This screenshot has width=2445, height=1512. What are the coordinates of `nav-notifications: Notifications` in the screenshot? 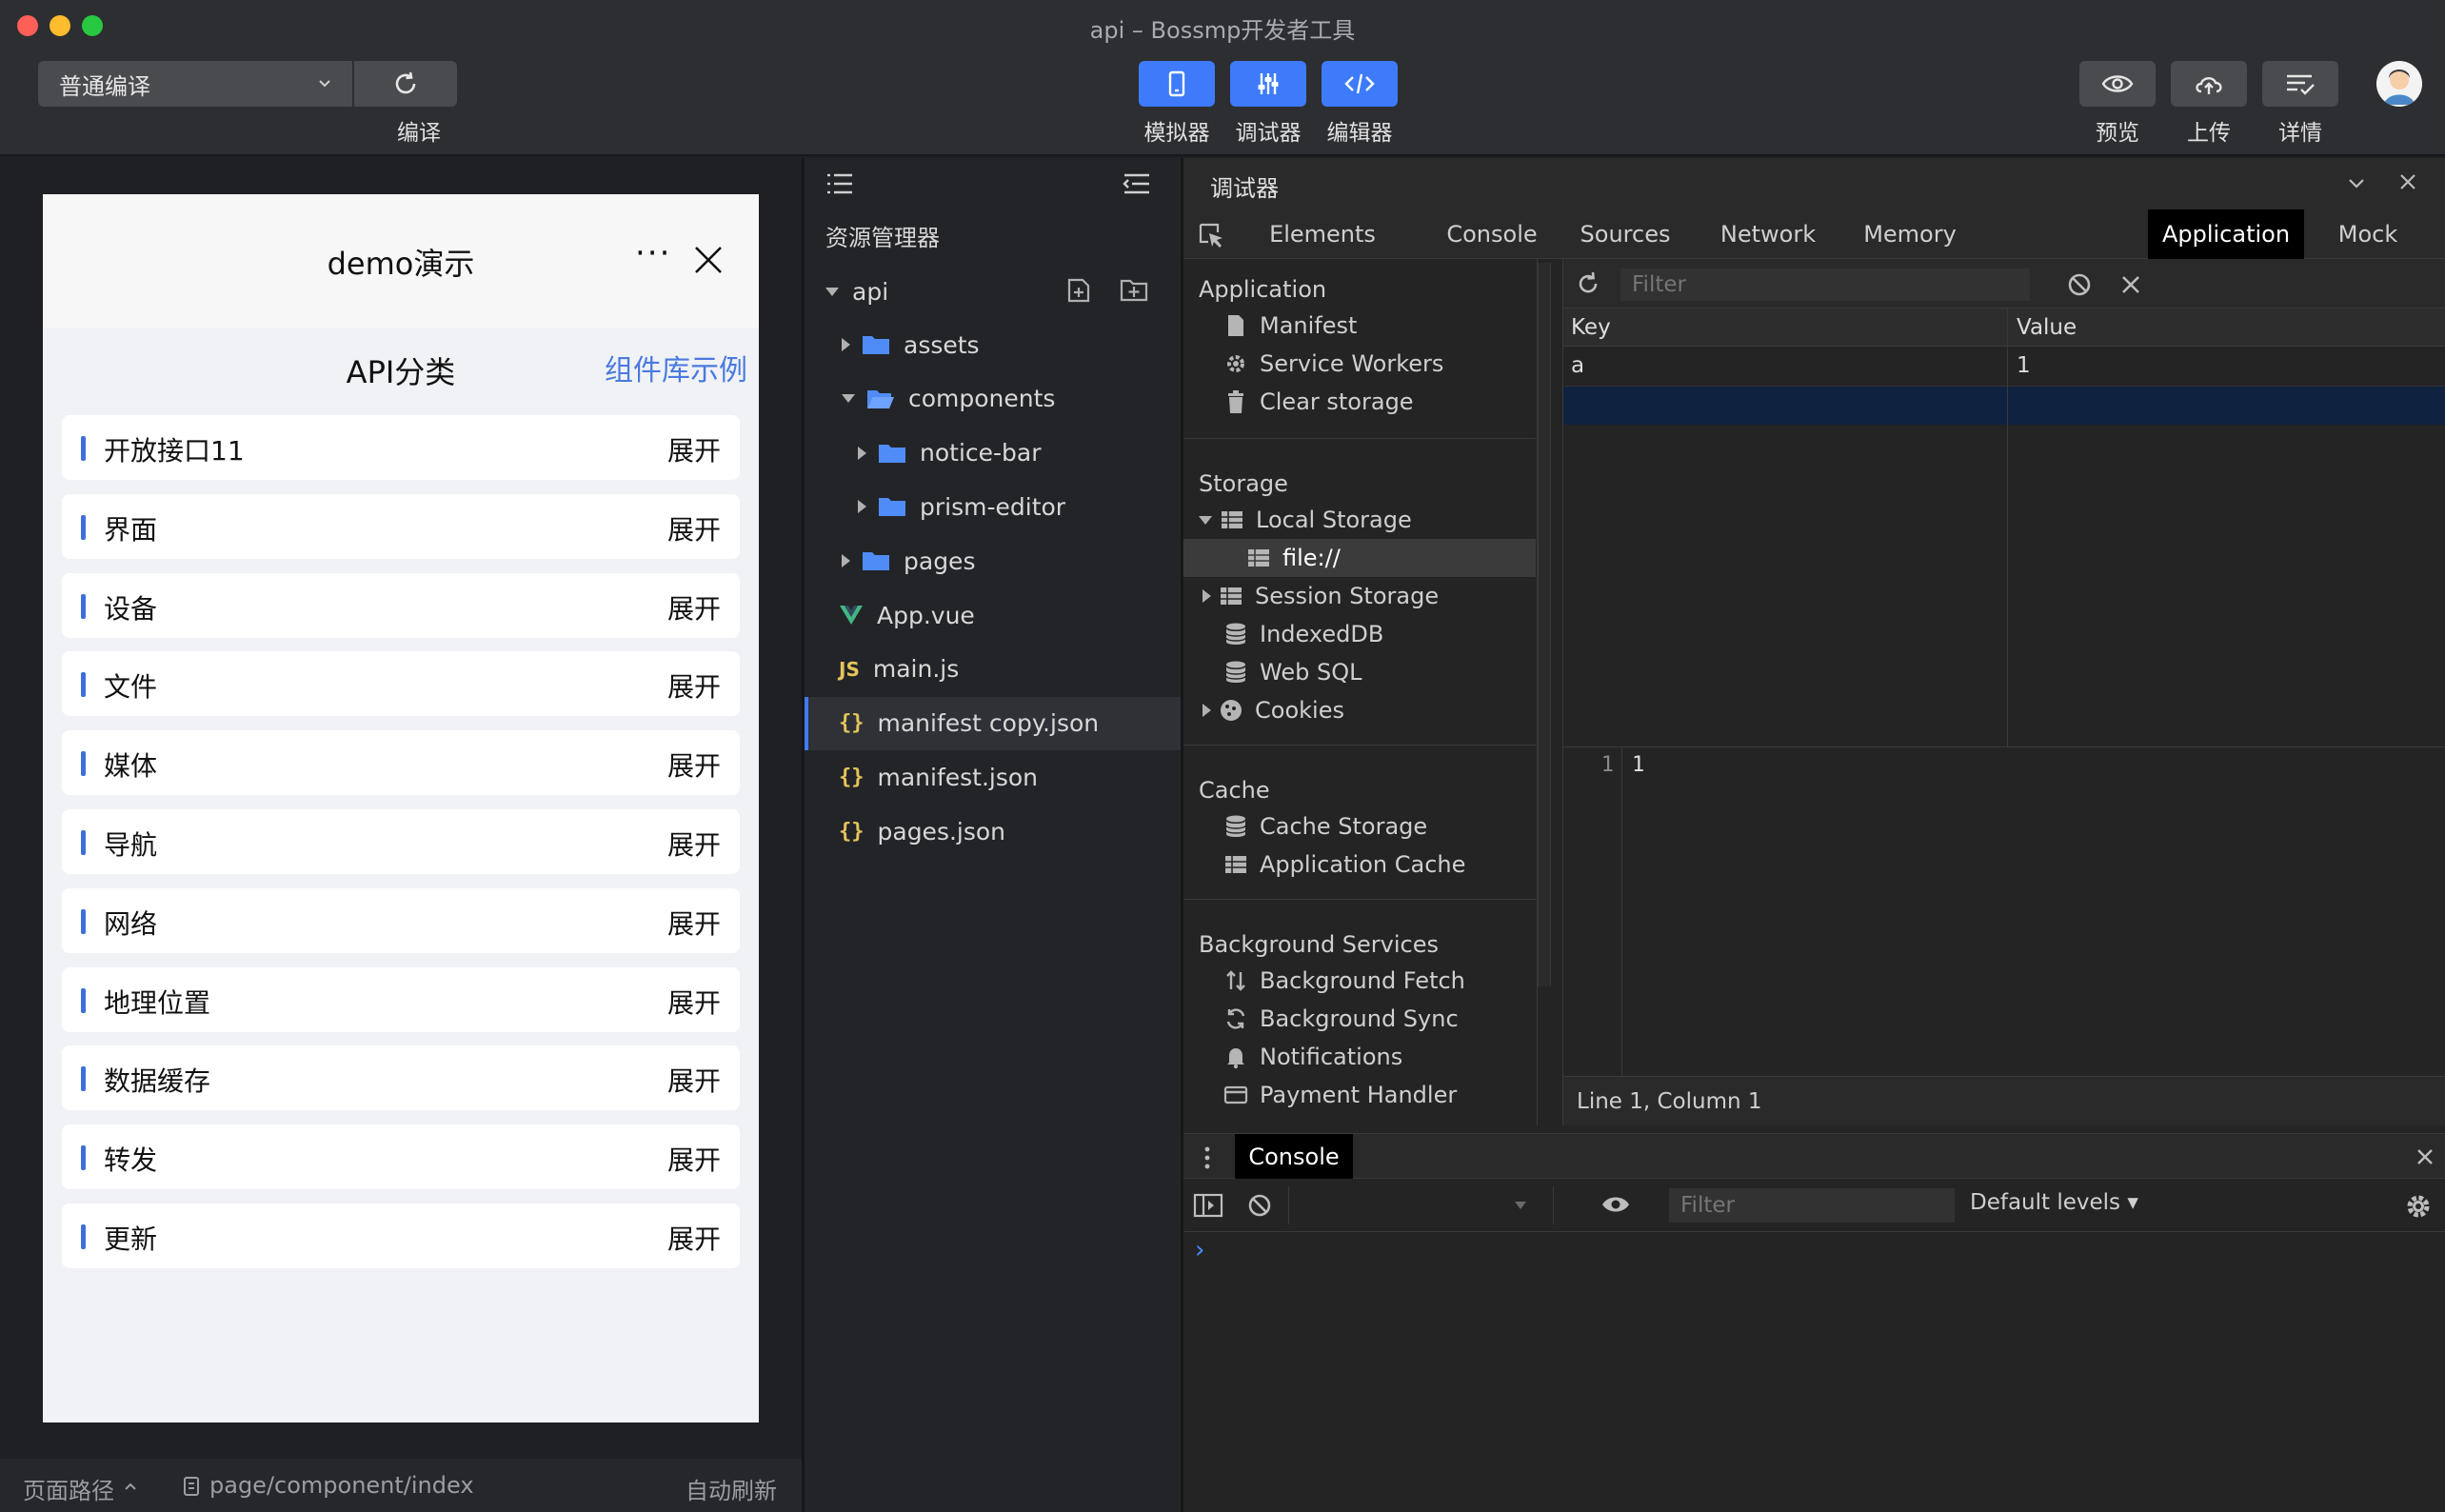 It's located at (1359, 1057).